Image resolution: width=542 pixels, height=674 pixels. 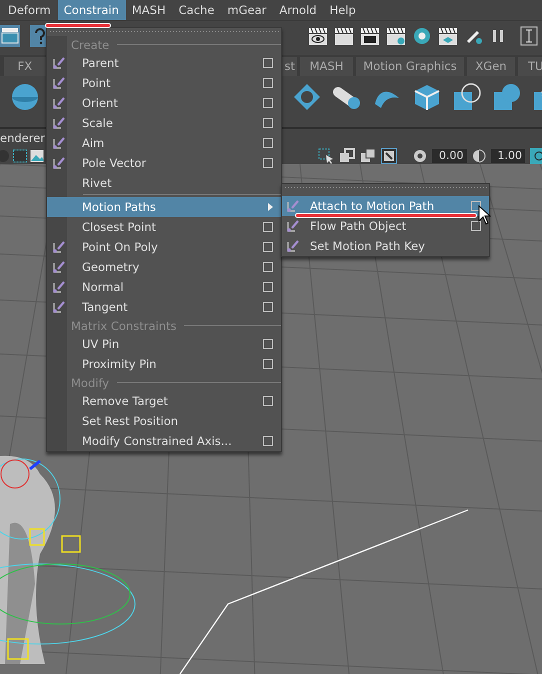 What do you see at coordinates (164, 227) in the screenshot?
I see `menu-item: Closest Point` at bounding box center [164, 227].